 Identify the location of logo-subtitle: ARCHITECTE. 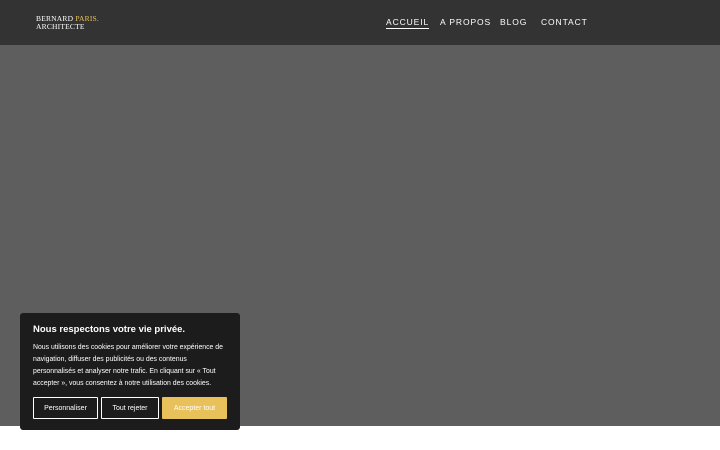
(60, 26).